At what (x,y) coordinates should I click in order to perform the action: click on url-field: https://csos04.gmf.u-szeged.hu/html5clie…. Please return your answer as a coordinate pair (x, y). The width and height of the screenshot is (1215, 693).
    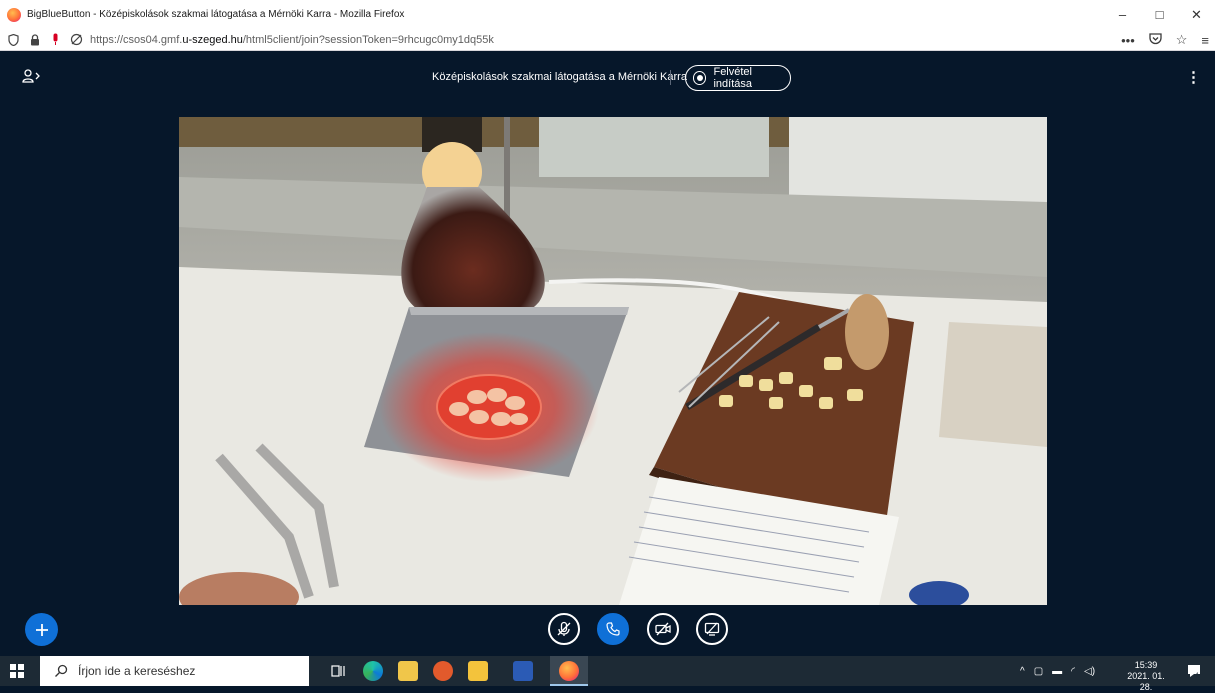
    Looking at the image, I should click on (292, 40).